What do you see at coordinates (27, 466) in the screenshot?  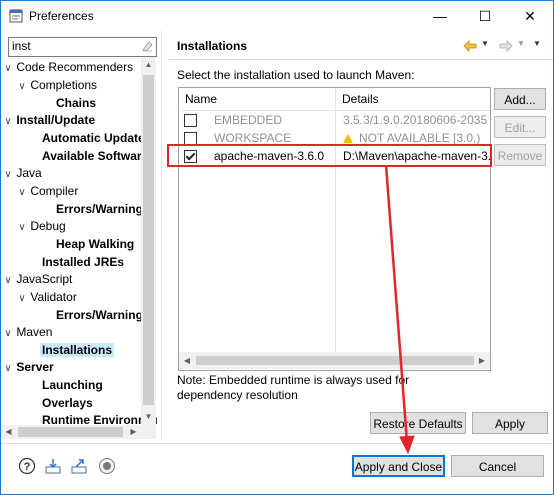 I see `help-icon: ?` at bounding box center [27, 466].